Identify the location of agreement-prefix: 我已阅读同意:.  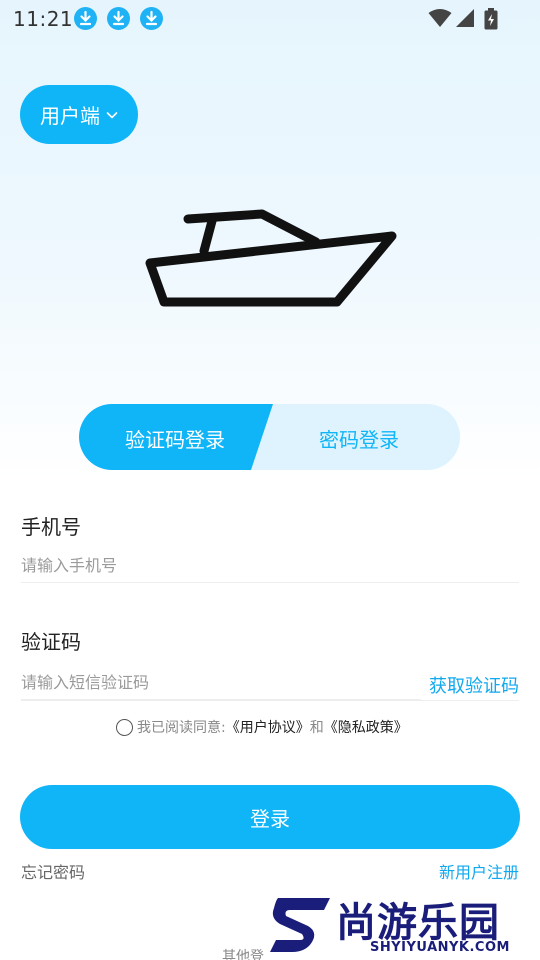
(181, 728).